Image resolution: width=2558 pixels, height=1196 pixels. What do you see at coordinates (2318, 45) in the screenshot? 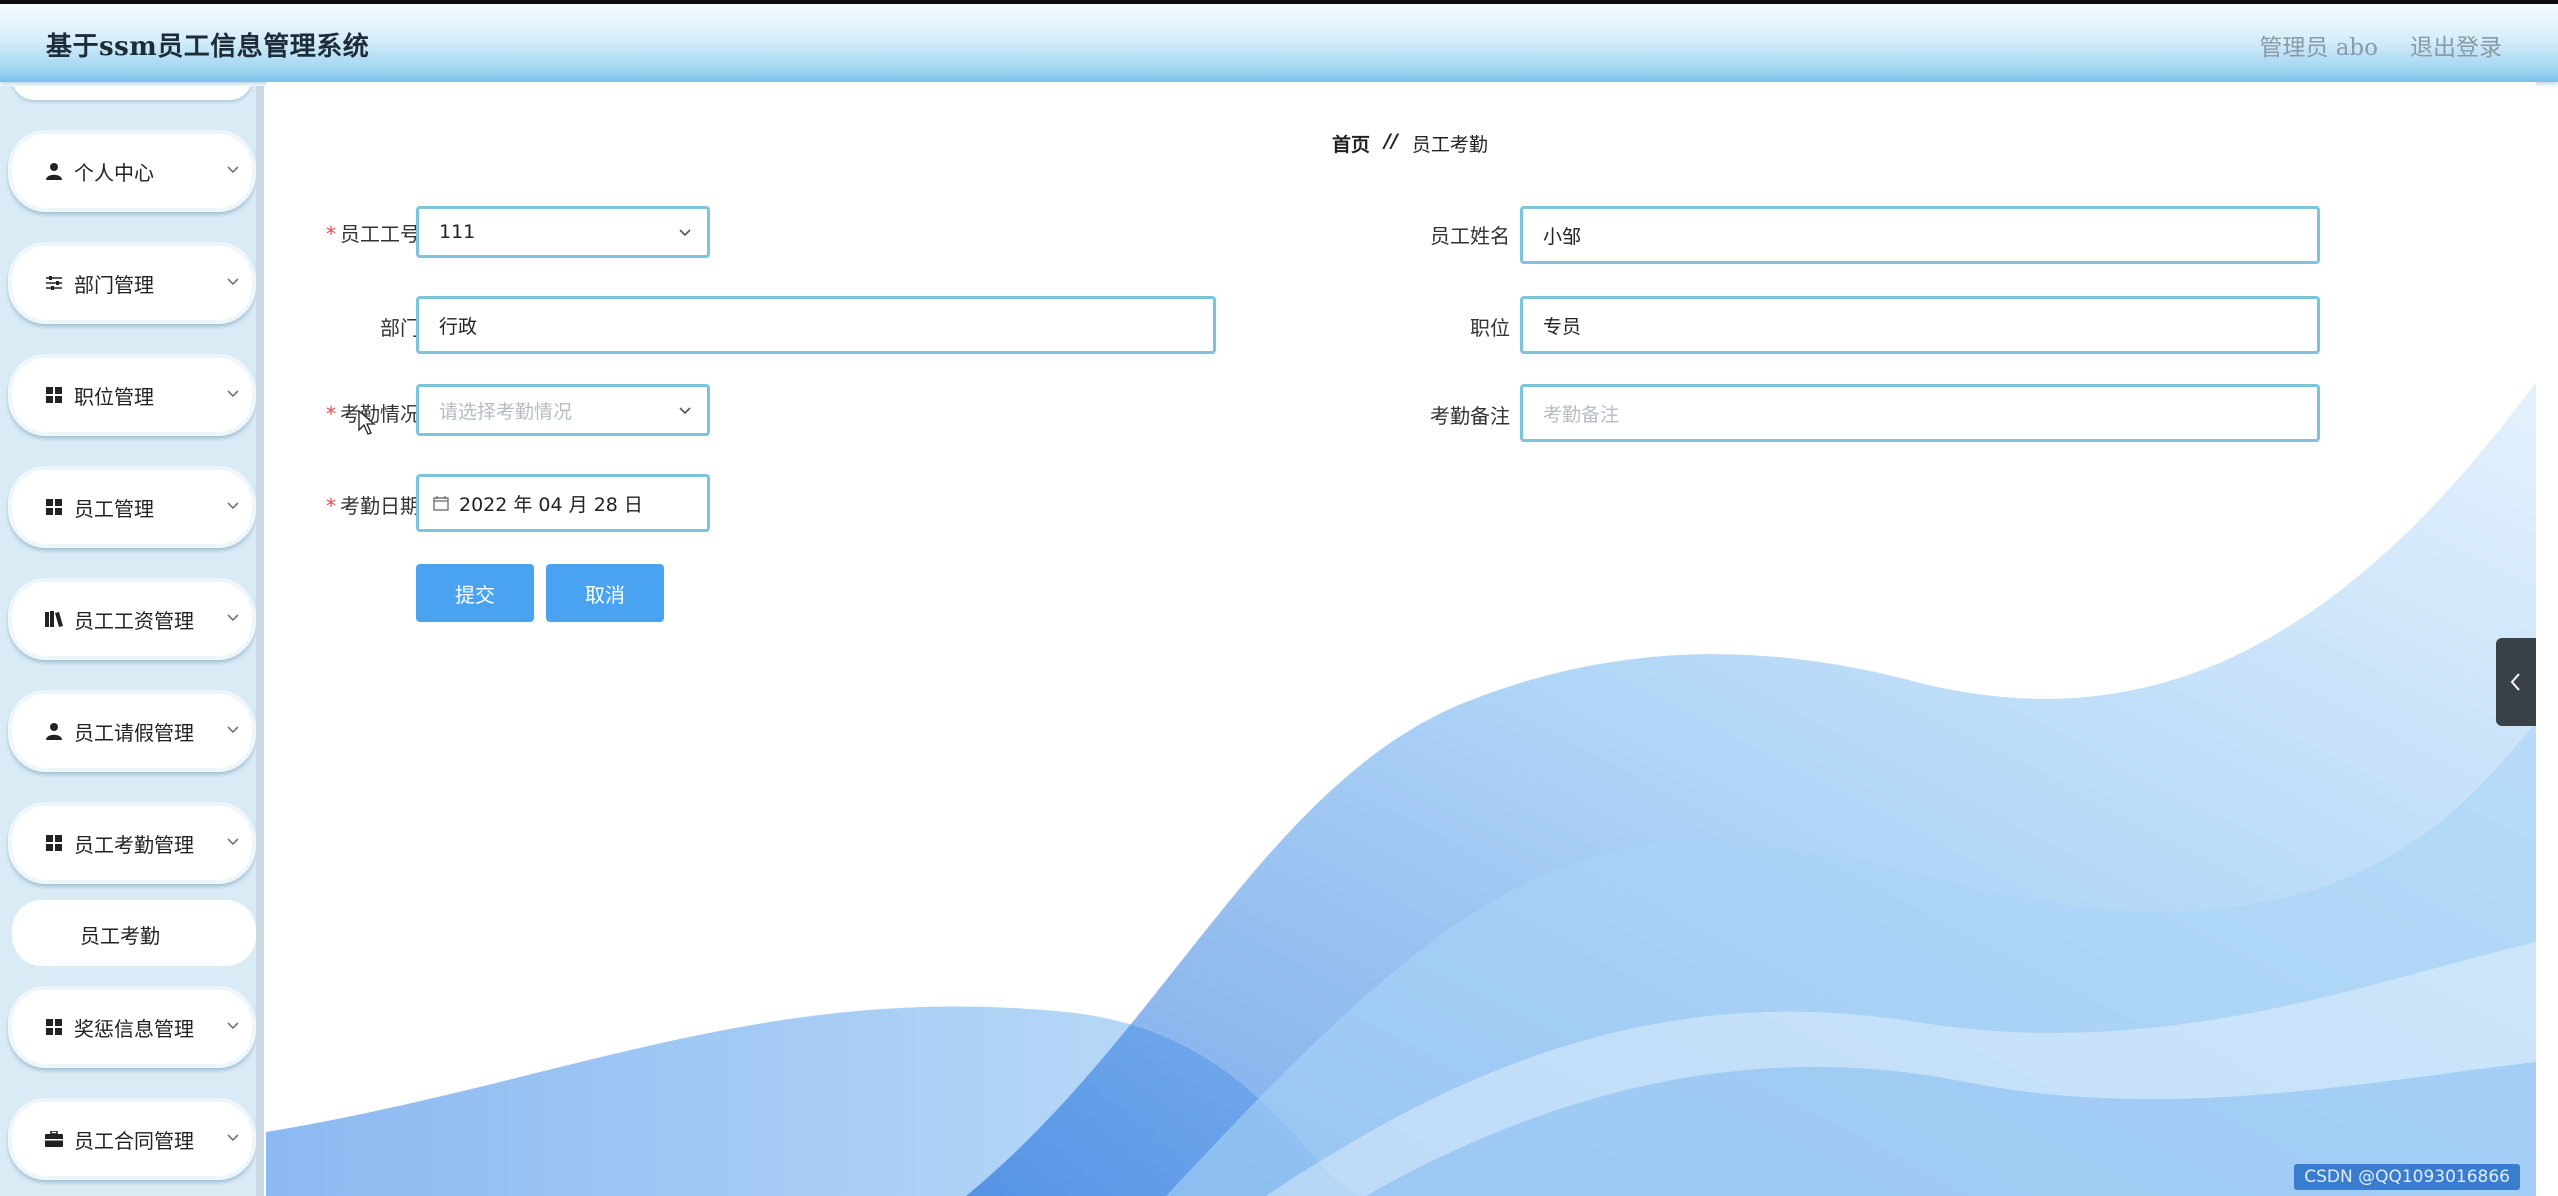
I see `admin-user-label: 管理员 abo` at bounding box center [2318, 45].